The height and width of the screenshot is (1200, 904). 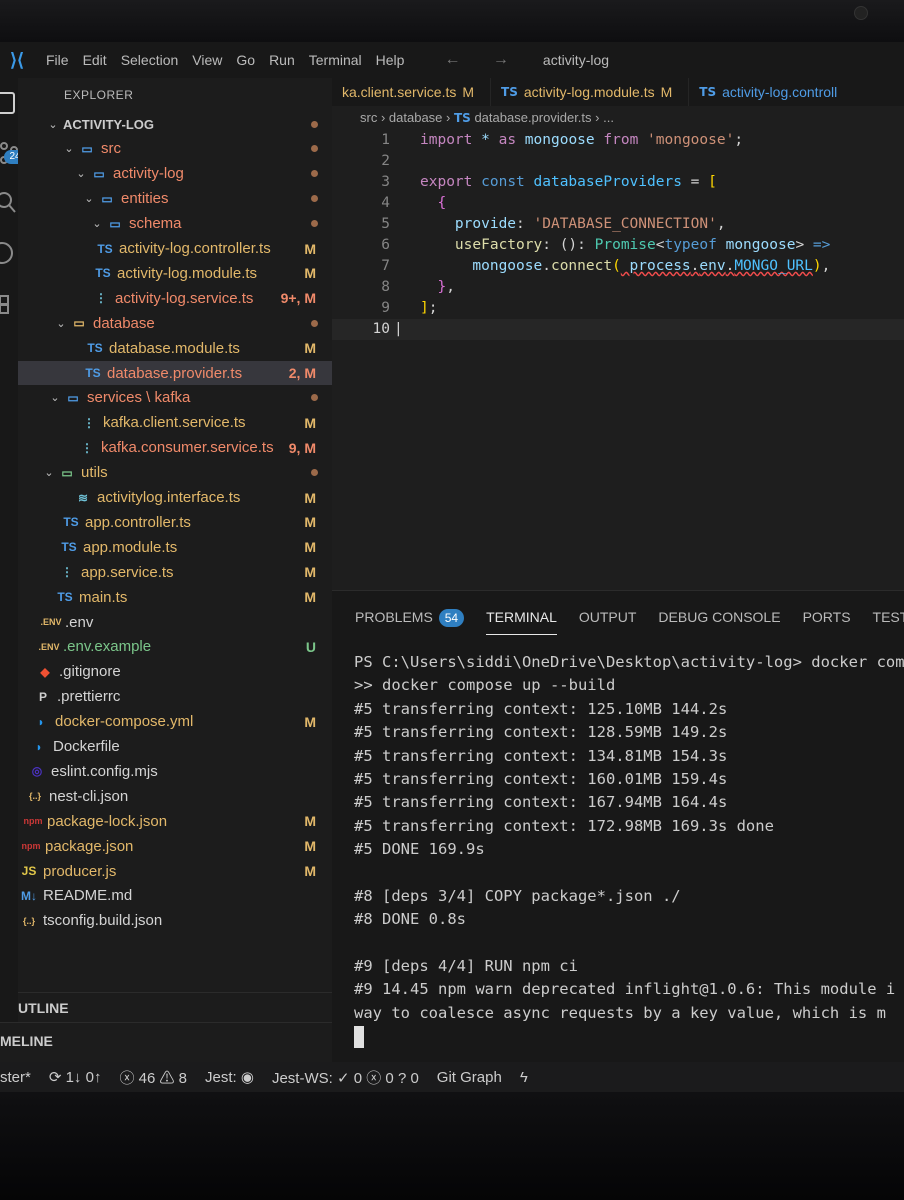 I want to click on breadcrumb-database: database, so click(x=416, y=117).